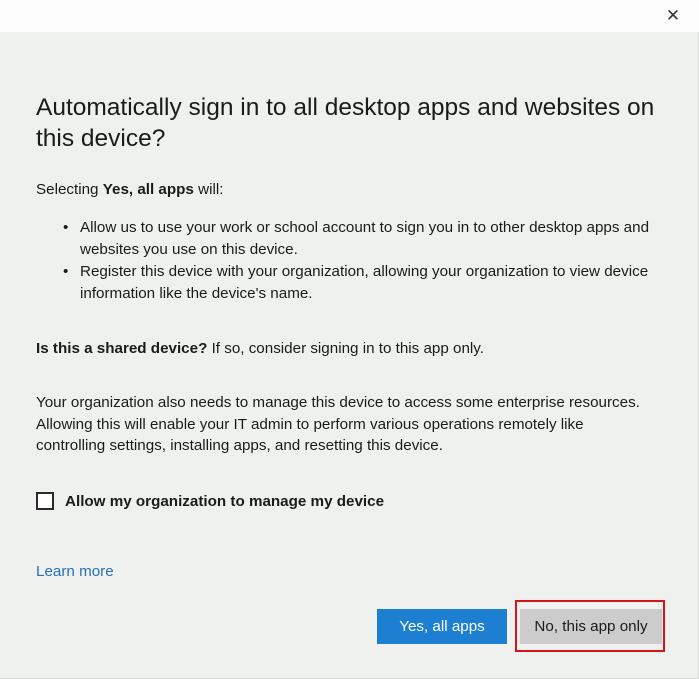 The height and width of the screenshot is (679, 699). What do you see at coordinates (69, 189) in the screenshot?
I see `intro-prefix: Selecting` at bounding box center [69, 189].